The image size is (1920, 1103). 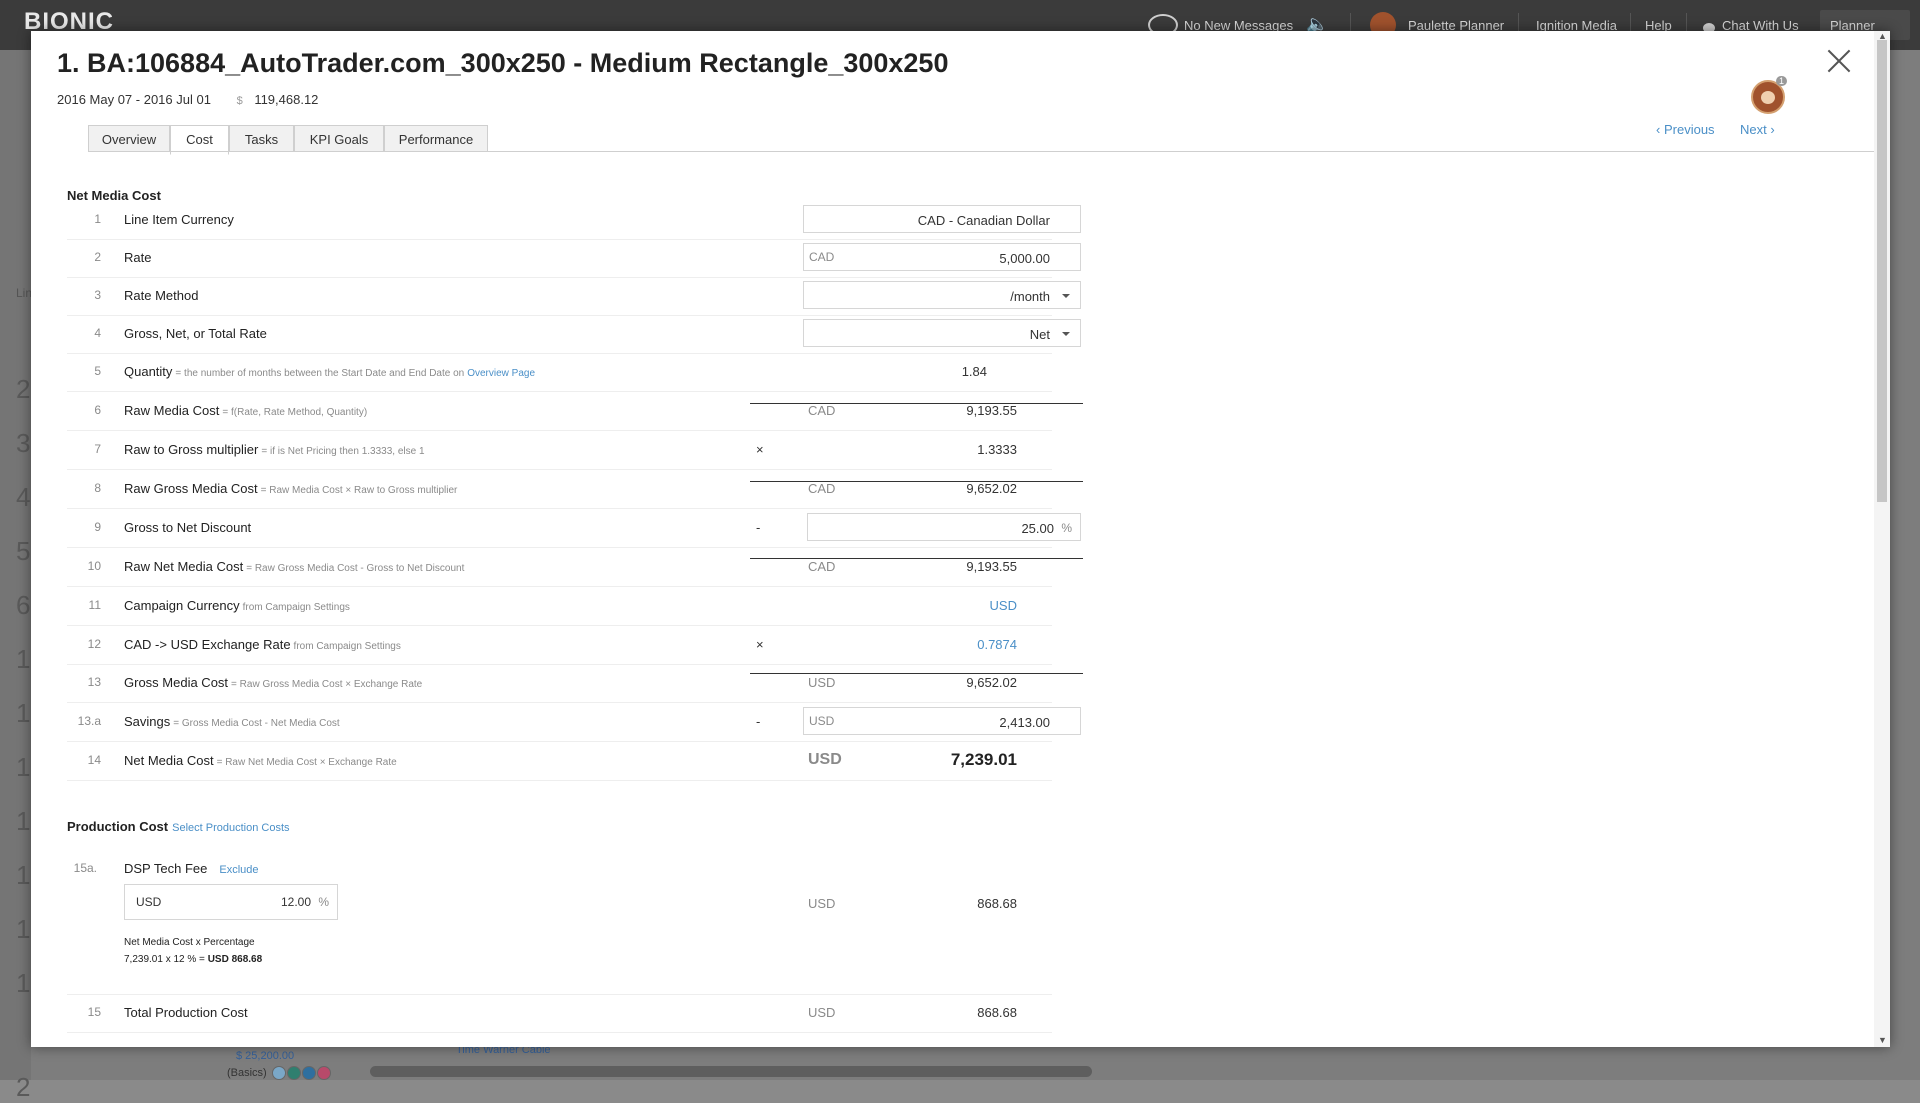 I want to click on row-currency: USD, so click(x=822, y=1012).